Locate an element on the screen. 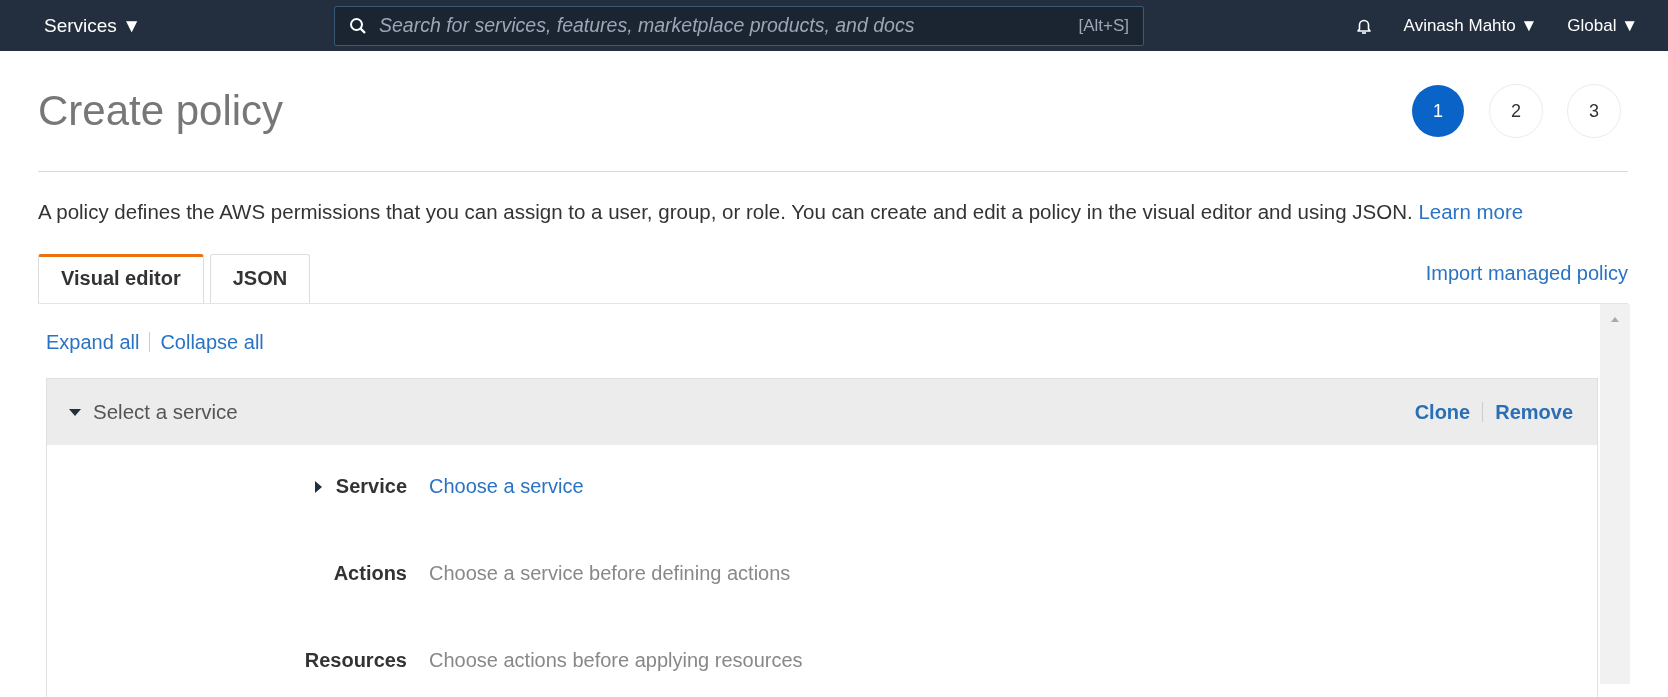 The width and height of the screenshot is (1668, 697). search-field: Search for services, features, marketplace products, and docs is located at coordinates (723, 25).